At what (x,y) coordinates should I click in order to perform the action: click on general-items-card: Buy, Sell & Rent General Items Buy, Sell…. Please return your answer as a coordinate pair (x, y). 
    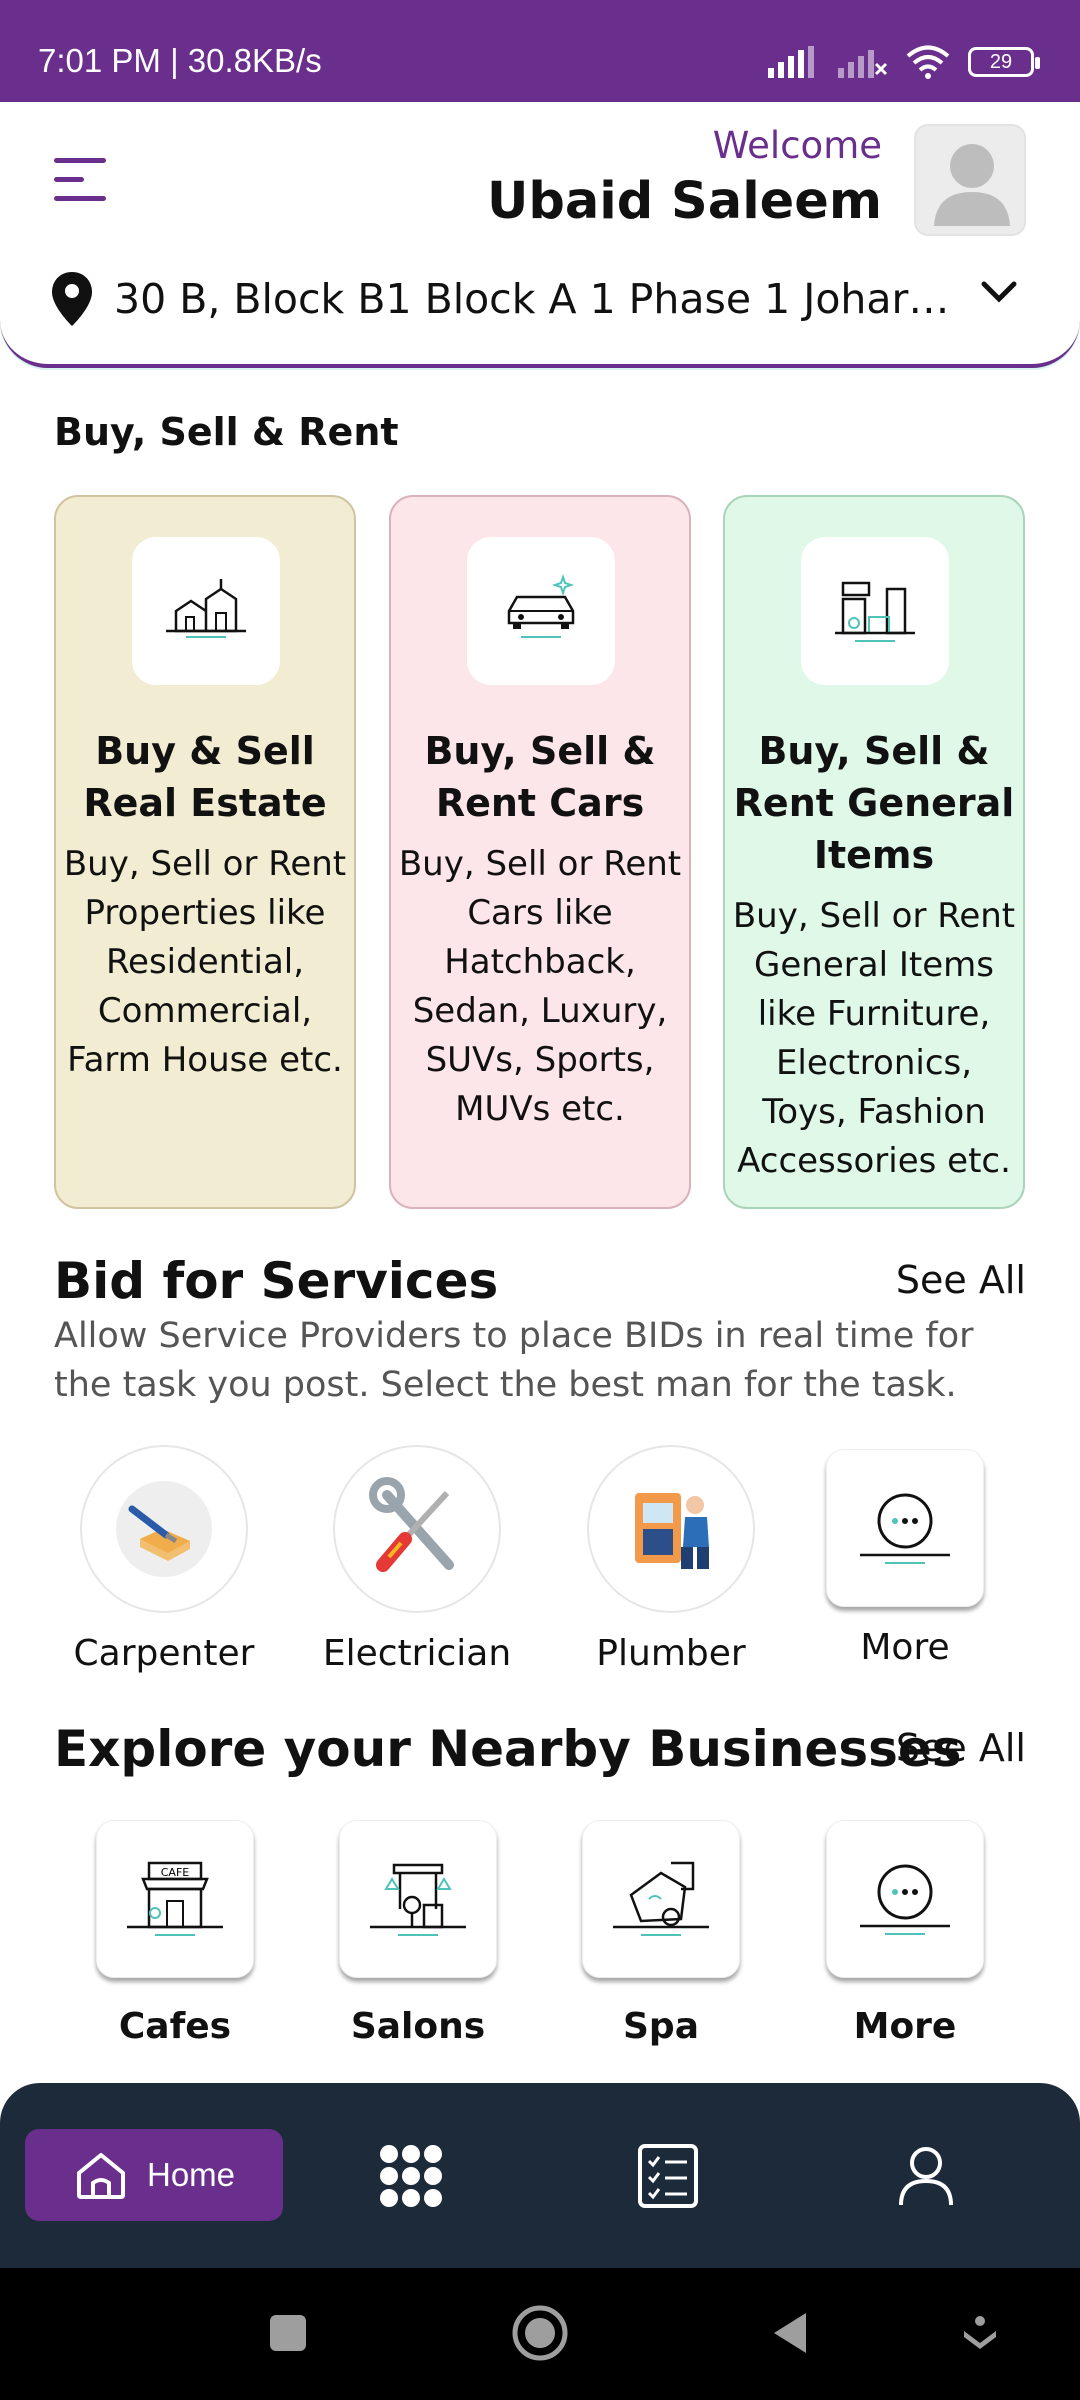
    Looking at the image, I should click on (874, 852).